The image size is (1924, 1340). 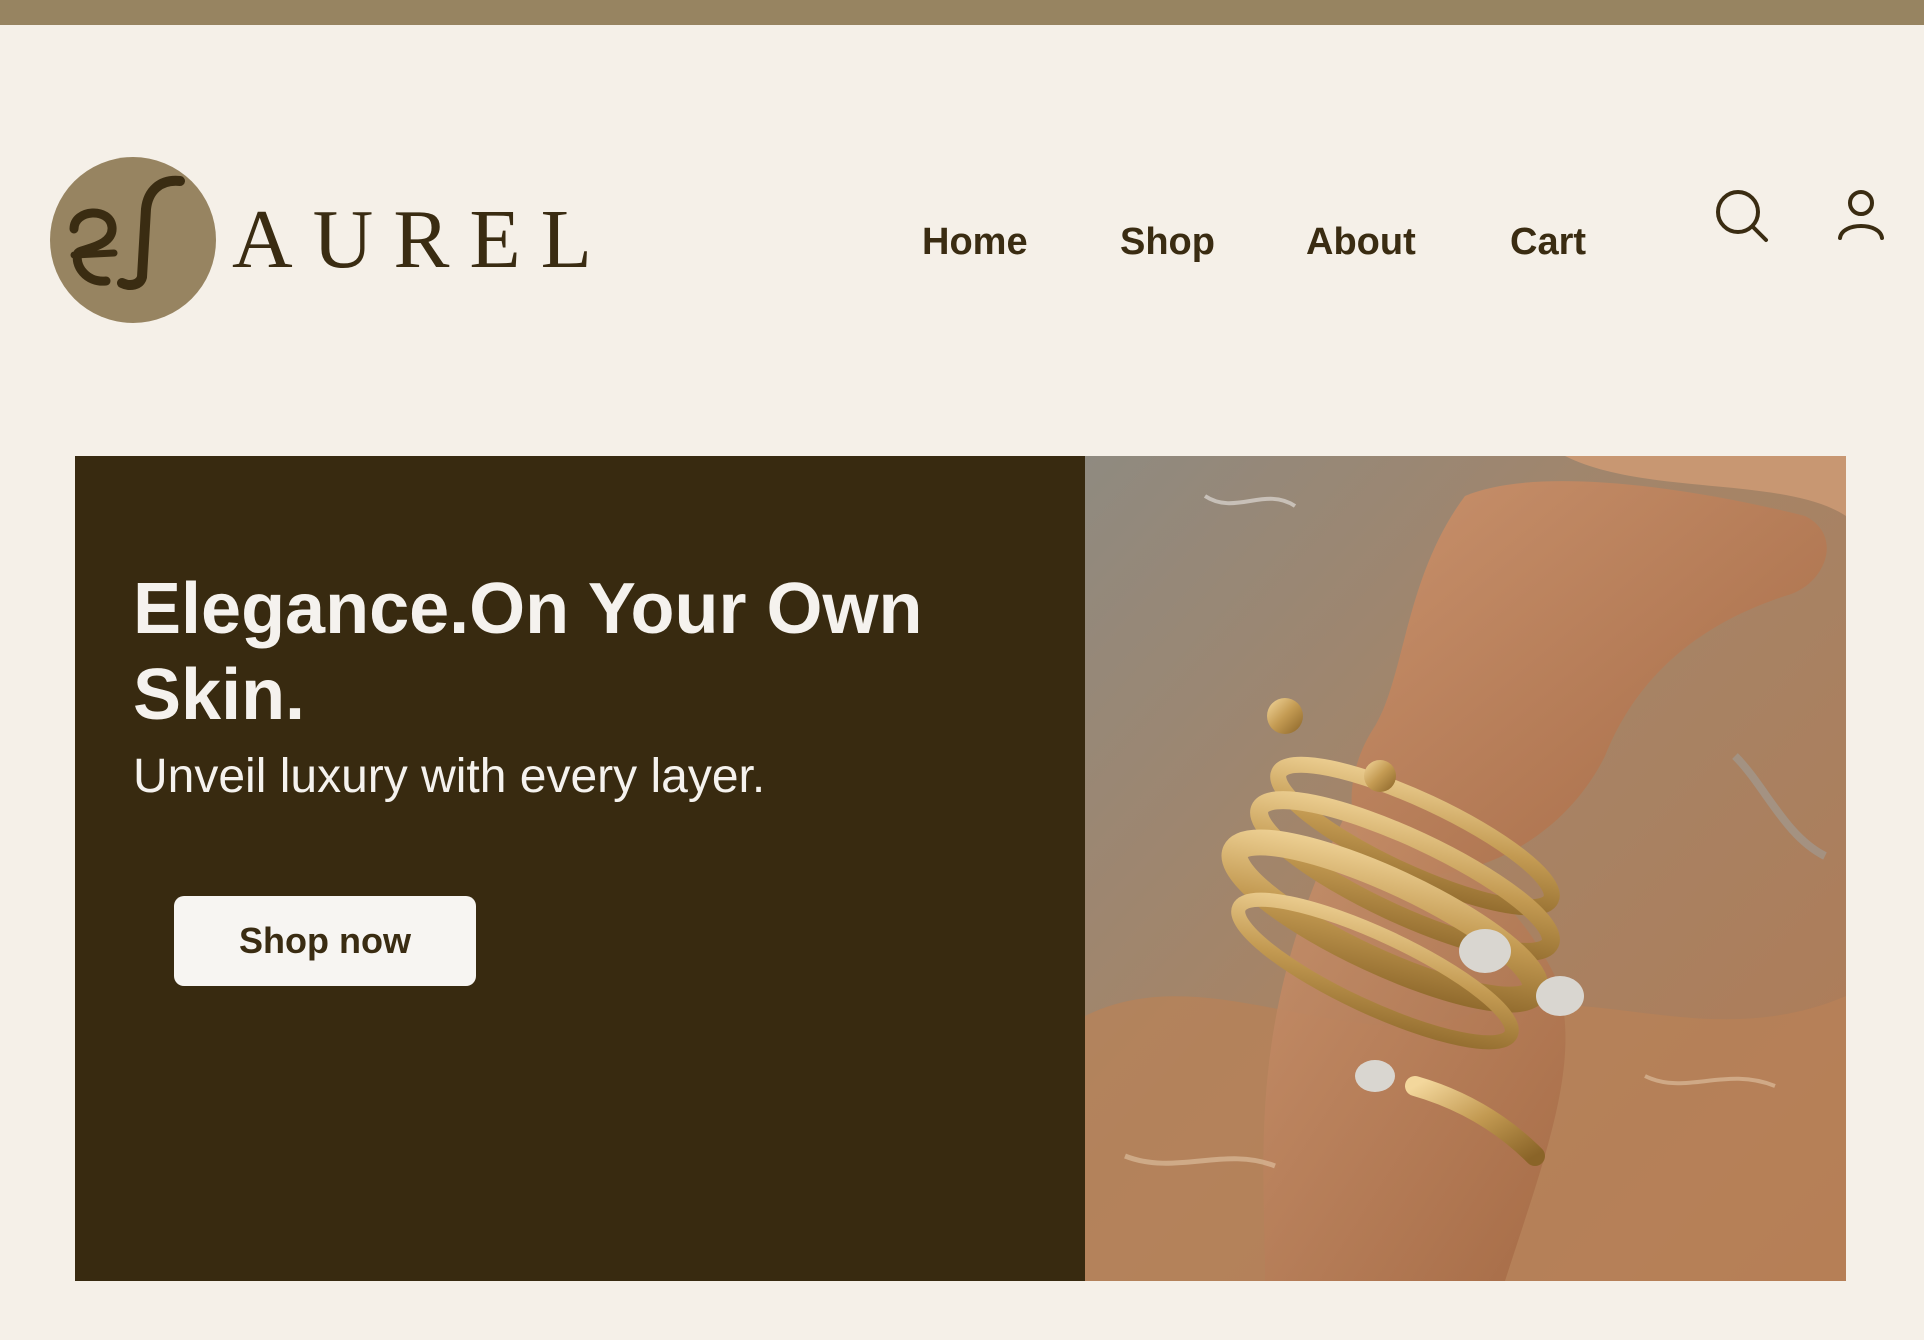 What do you see at coordinates (1861, 215) in the screenshot?
I see `user-icon` at bounding box center [1861, 215].